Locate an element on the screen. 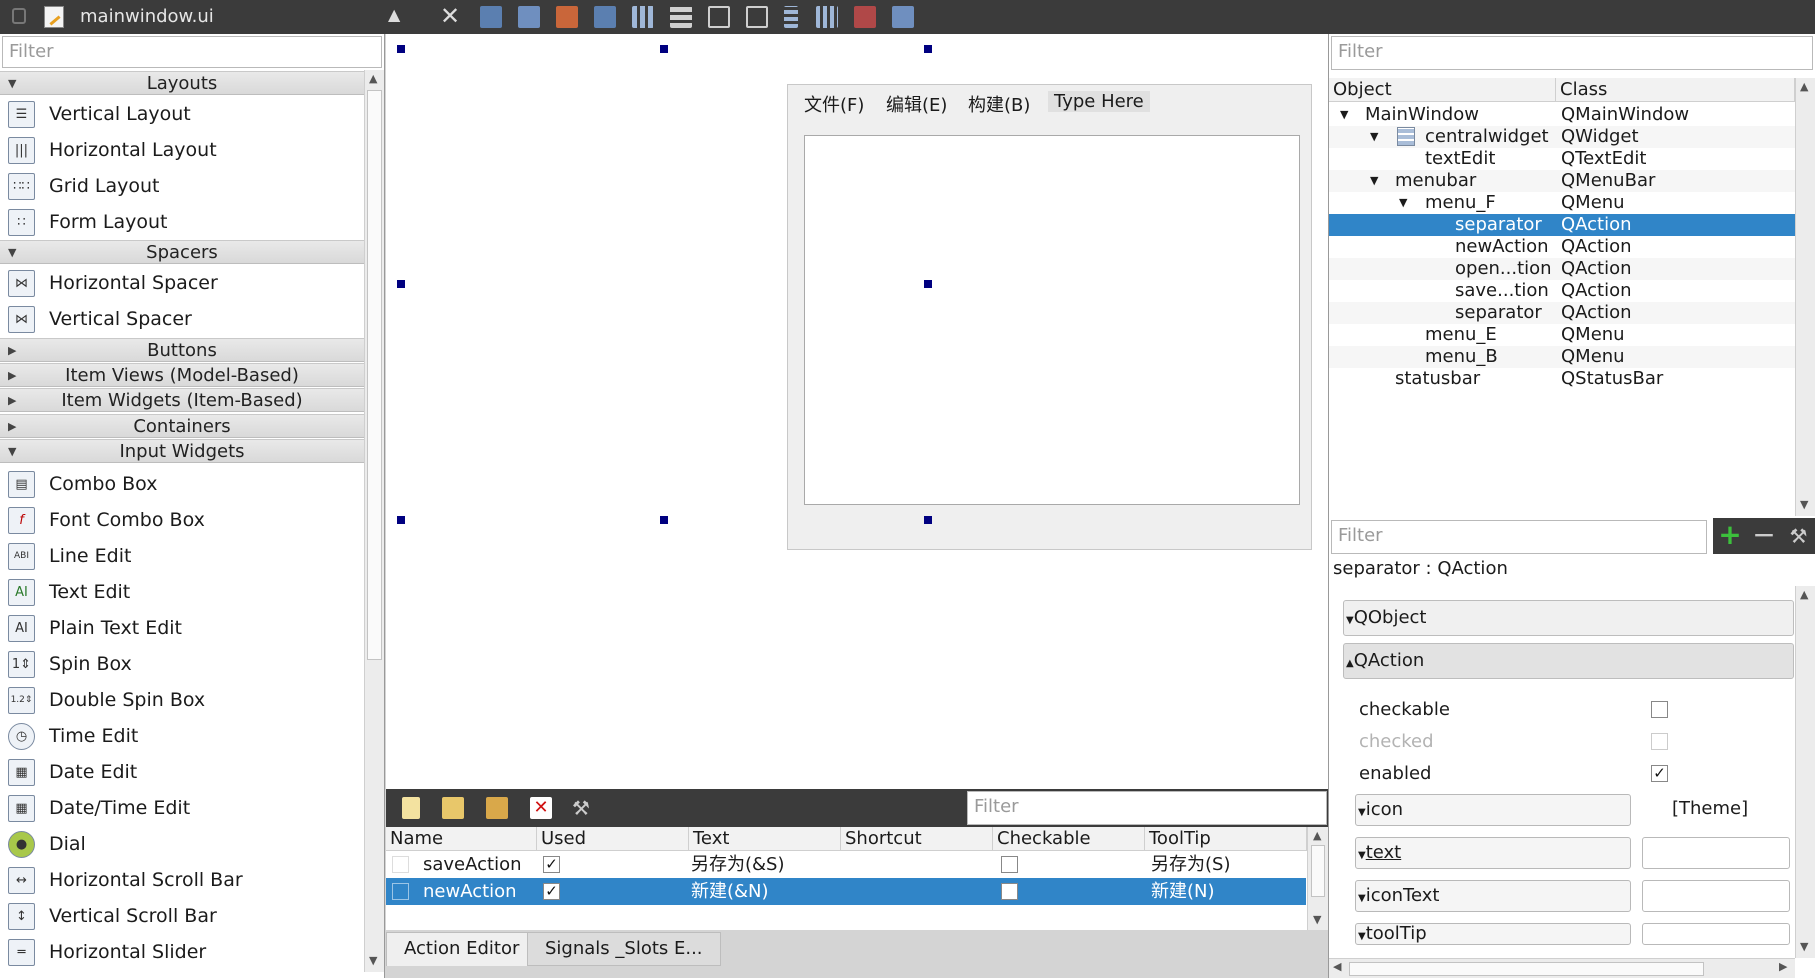  widget-text-edit: AI Text Edit is located at coordinates (182, 592).